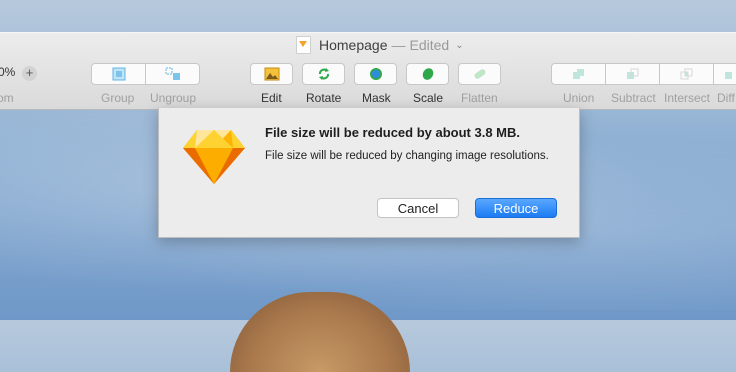  I want to click on subtract-button, so click(632, 74).